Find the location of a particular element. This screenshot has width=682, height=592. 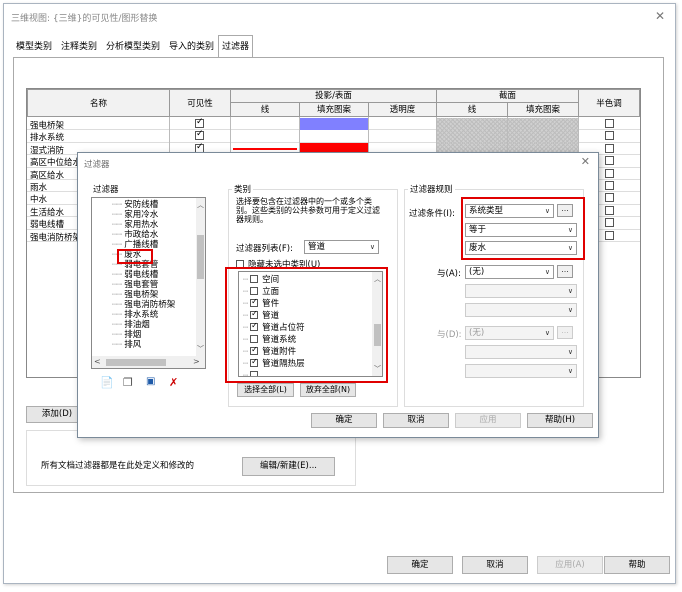

and1-value-field: ∨ is located at coordinates (521, 310).